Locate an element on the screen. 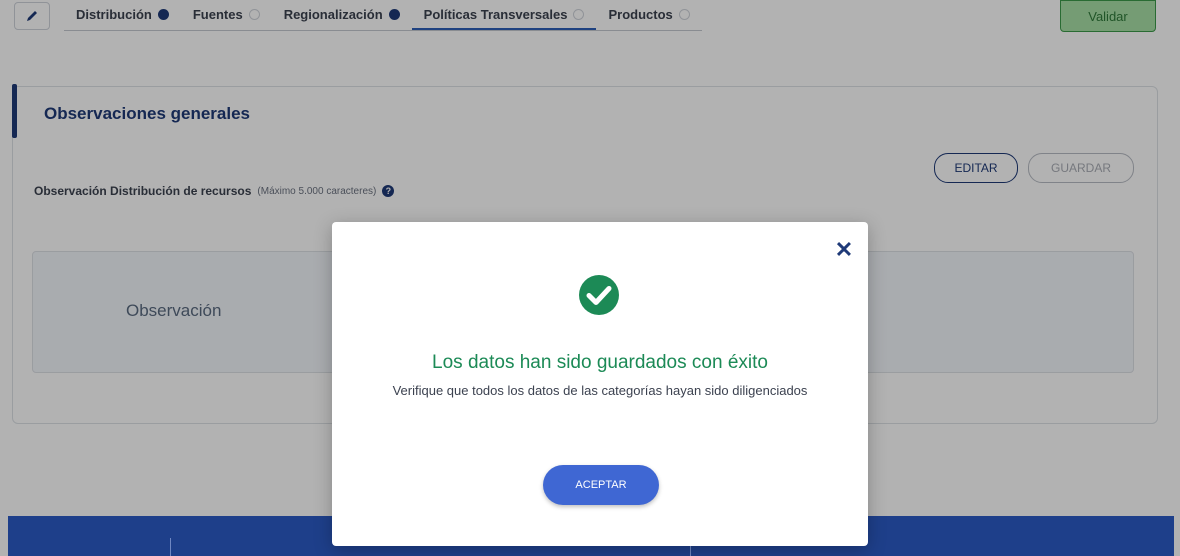  close-icon: ✕ is located at coordinates (844, 250).